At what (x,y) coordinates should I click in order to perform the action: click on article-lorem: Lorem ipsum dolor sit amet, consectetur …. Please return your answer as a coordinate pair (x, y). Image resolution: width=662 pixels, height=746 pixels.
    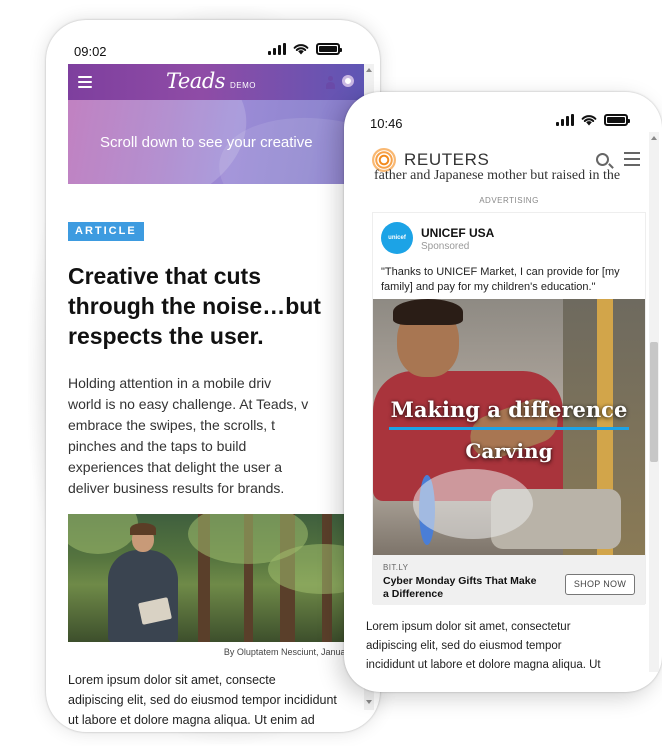
    Looking at the image, I should click on (483, 646).